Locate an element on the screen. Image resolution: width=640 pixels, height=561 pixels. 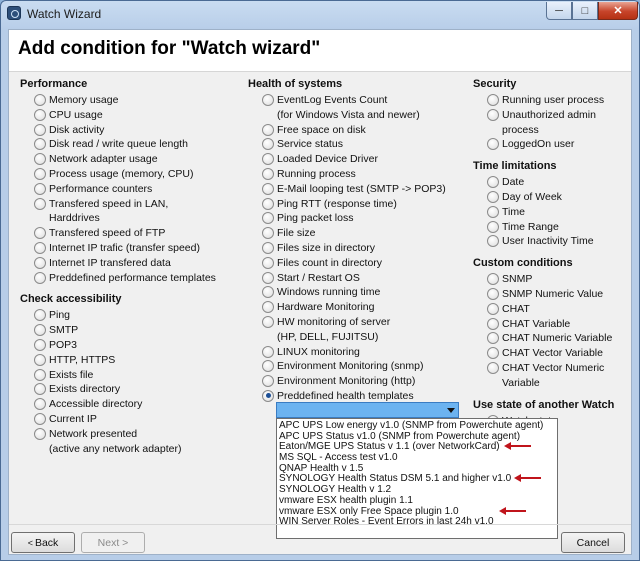
performance-option: Internet IP transfered data is located at coordinates (130, 263).